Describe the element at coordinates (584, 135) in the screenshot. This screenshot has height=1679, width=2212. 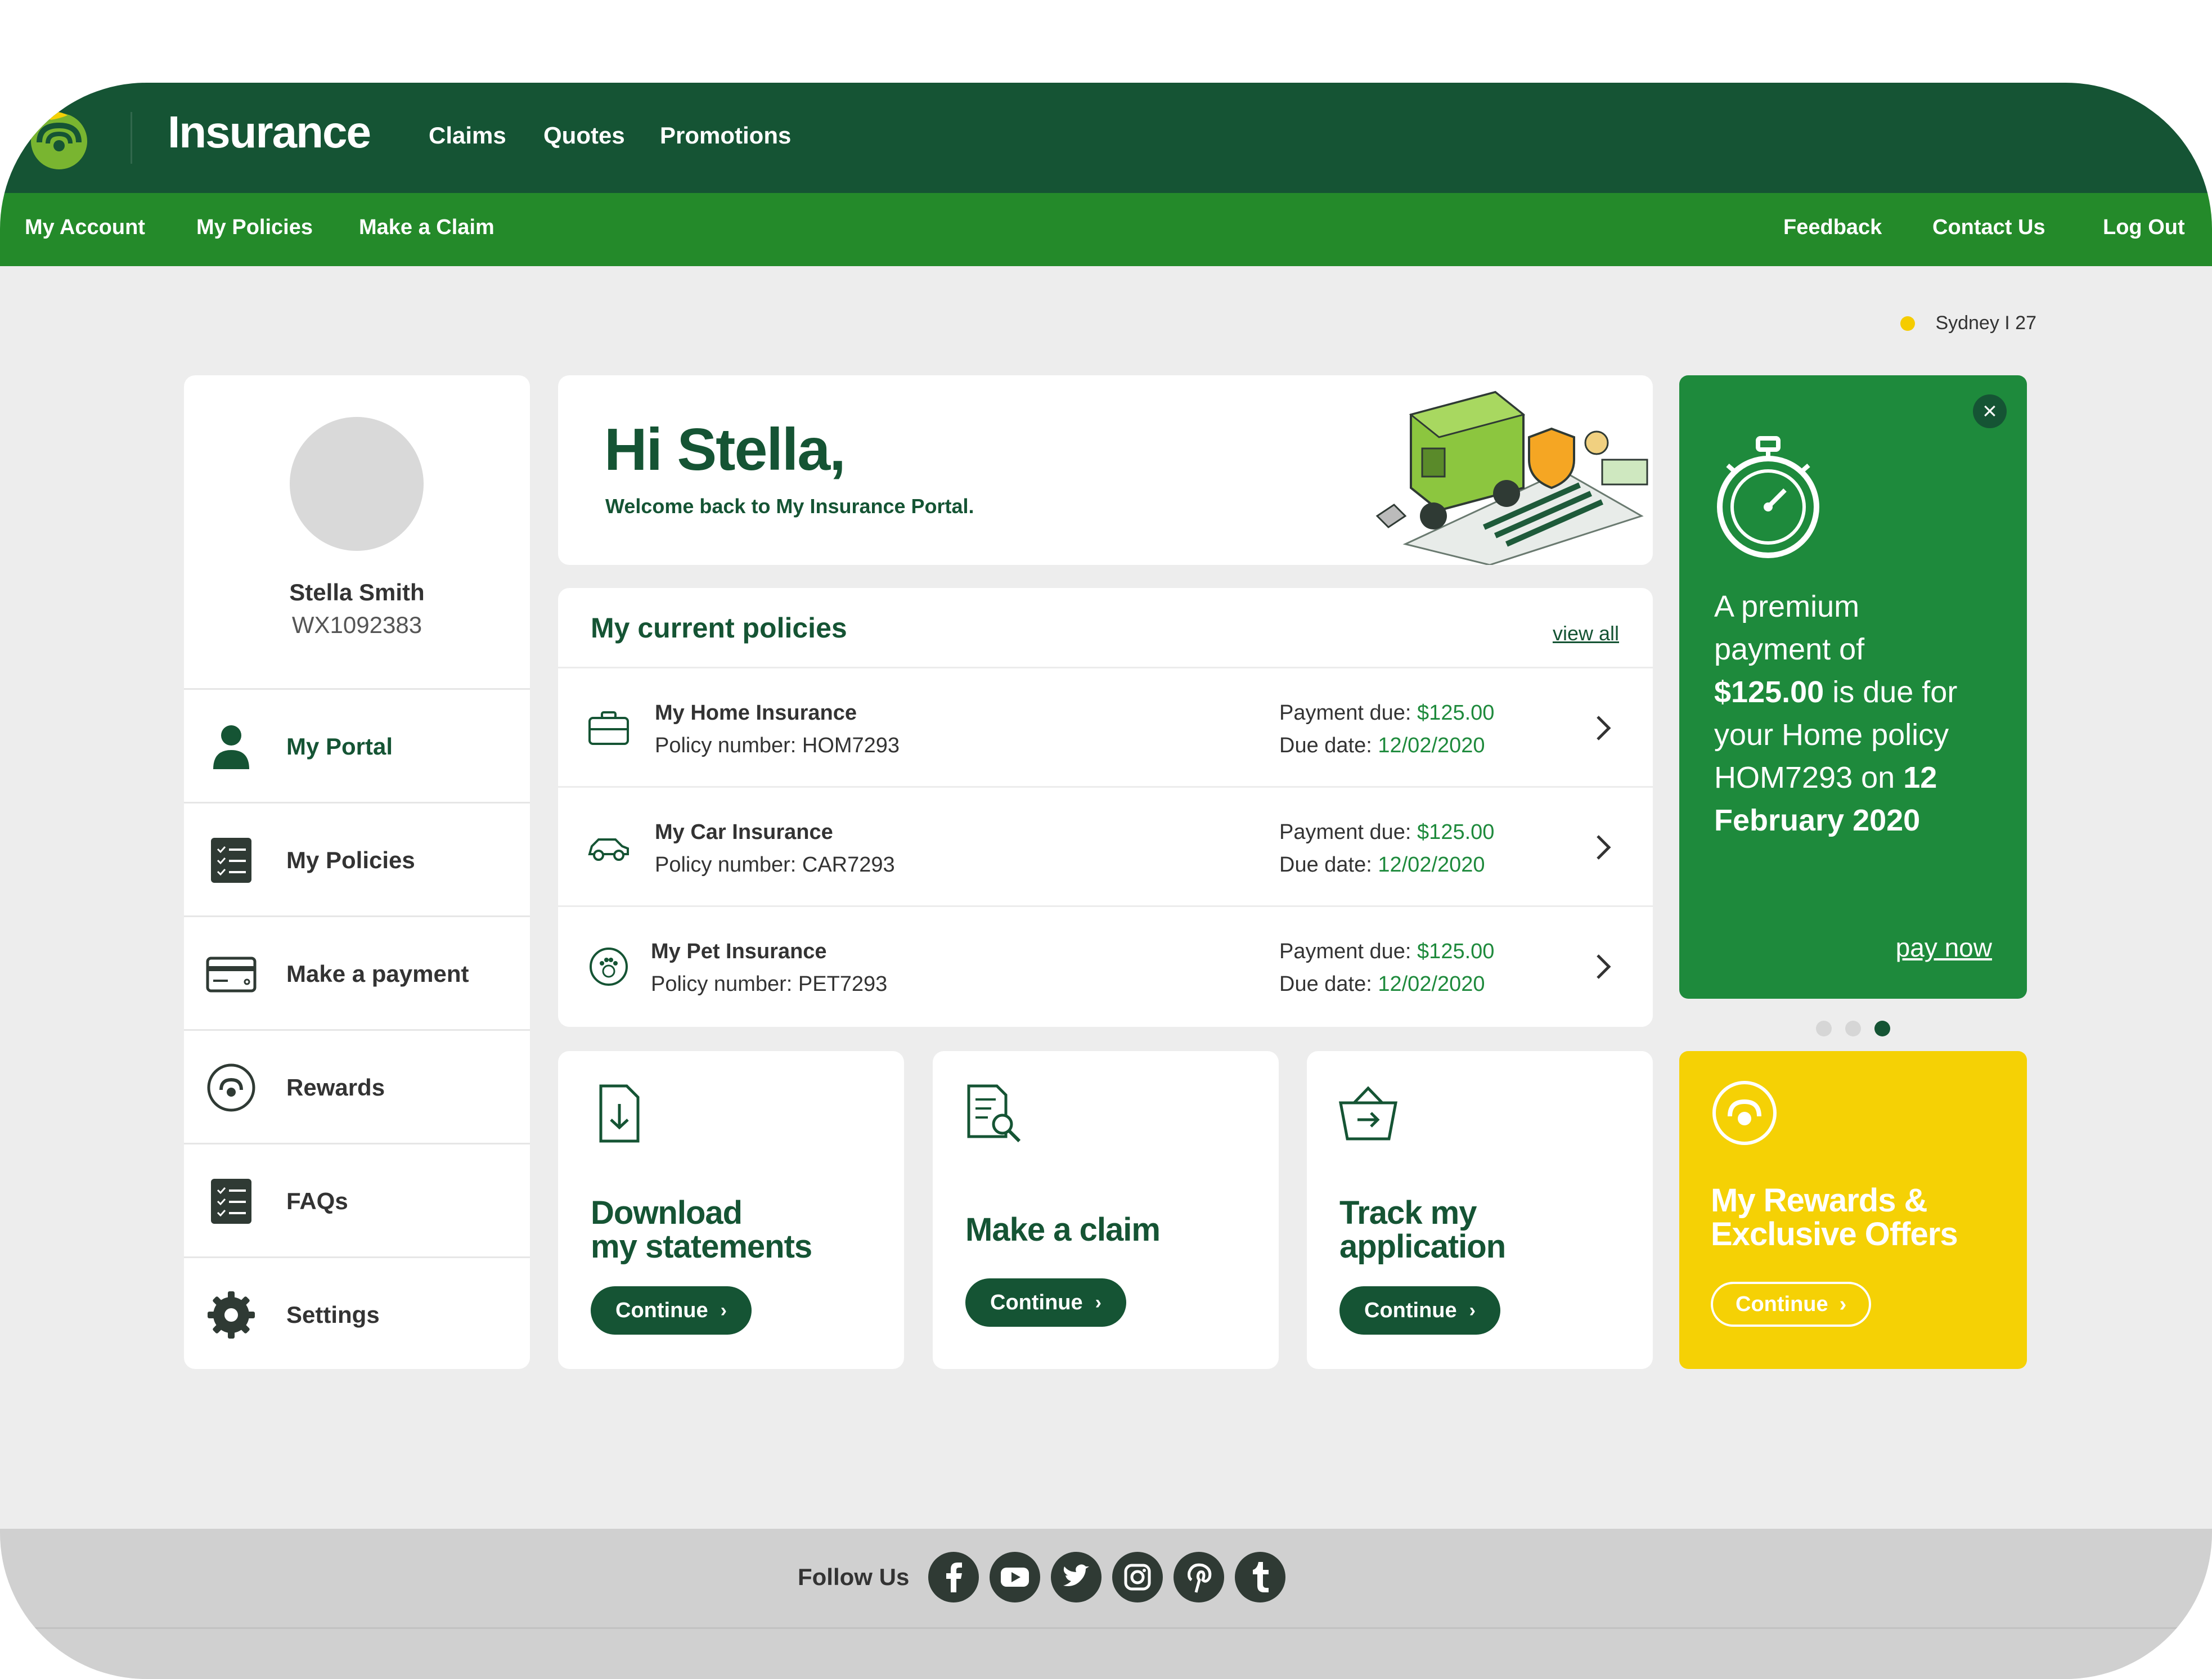
I see `nav-quotes: Quotes` at that location.